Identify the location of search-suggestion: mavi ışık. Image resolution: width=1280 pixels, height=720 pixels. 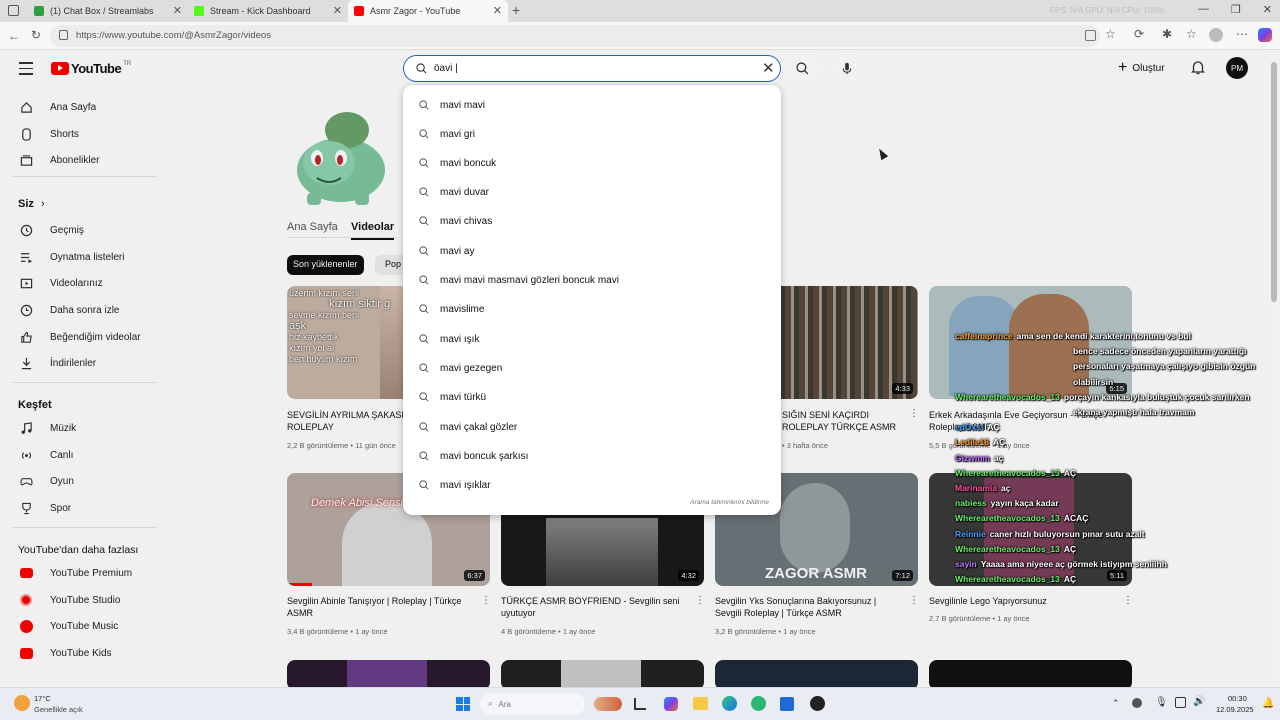
(449, 339).